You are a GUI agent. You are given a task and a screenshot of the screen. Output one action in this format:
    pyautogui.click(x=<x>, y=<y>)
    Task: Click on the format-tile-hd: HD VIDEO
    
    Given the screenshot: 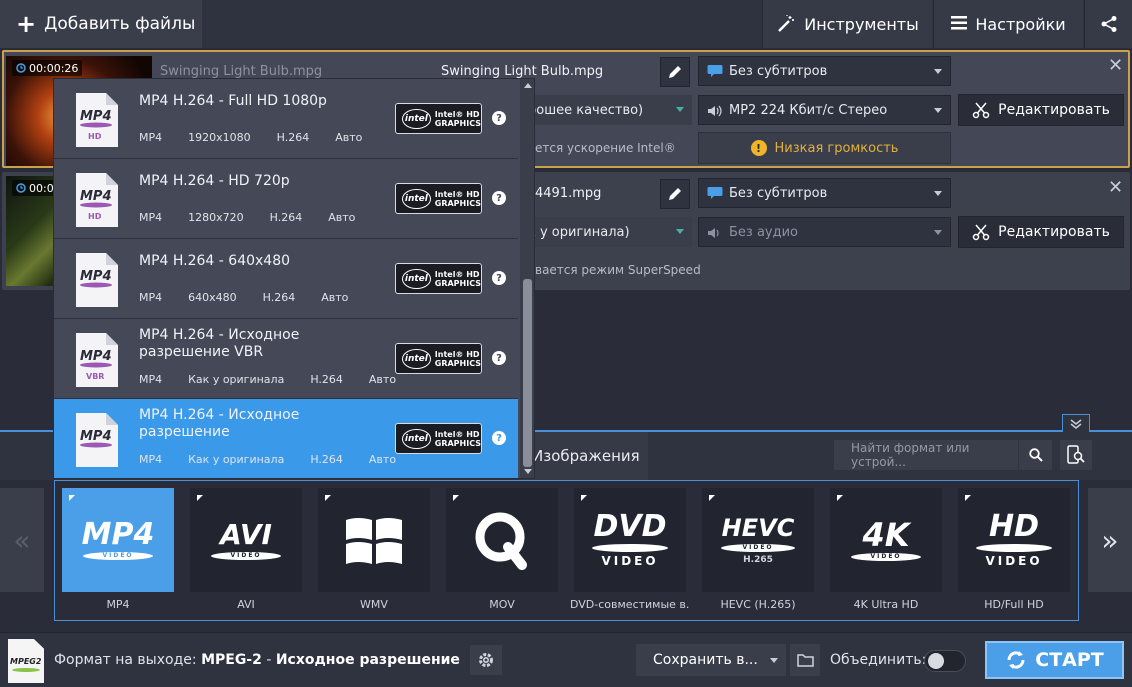 What is the action you would take?
    pyautogui.click(x=1014, y=540)
    